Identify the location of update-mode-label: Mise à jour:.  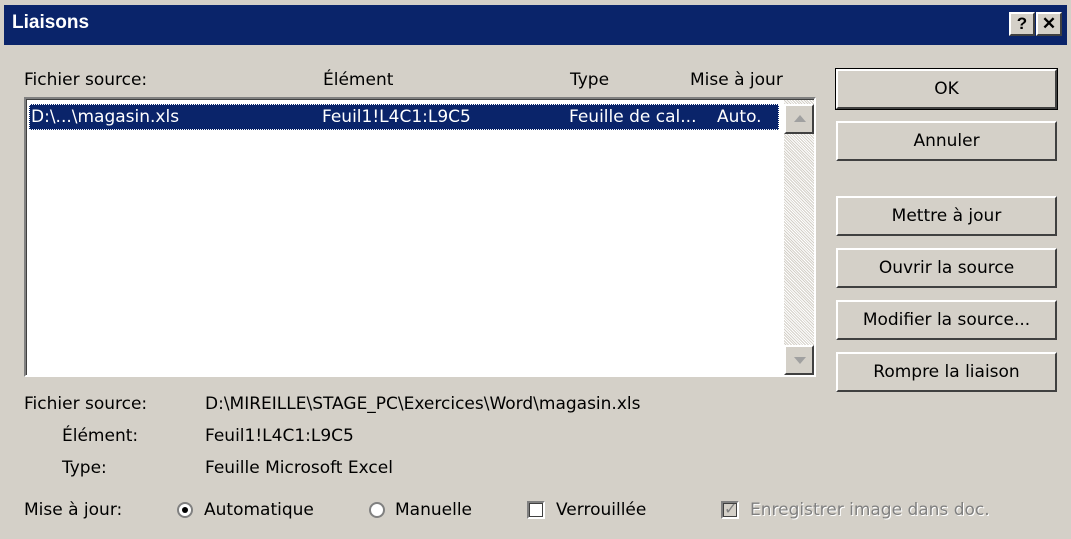
(73, 510).